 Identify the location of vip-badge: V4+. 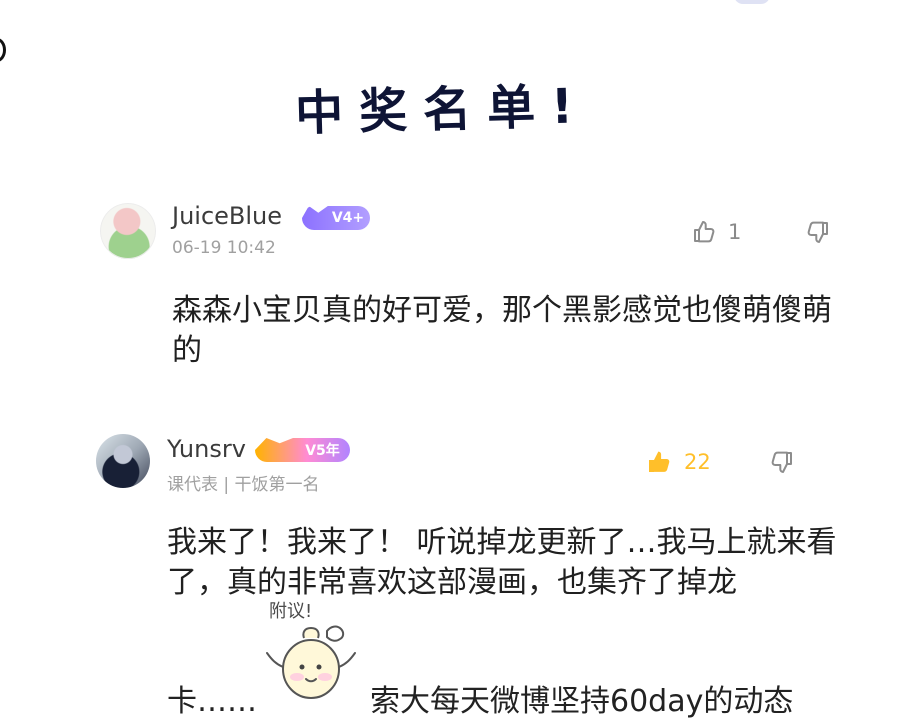
(336, 218).